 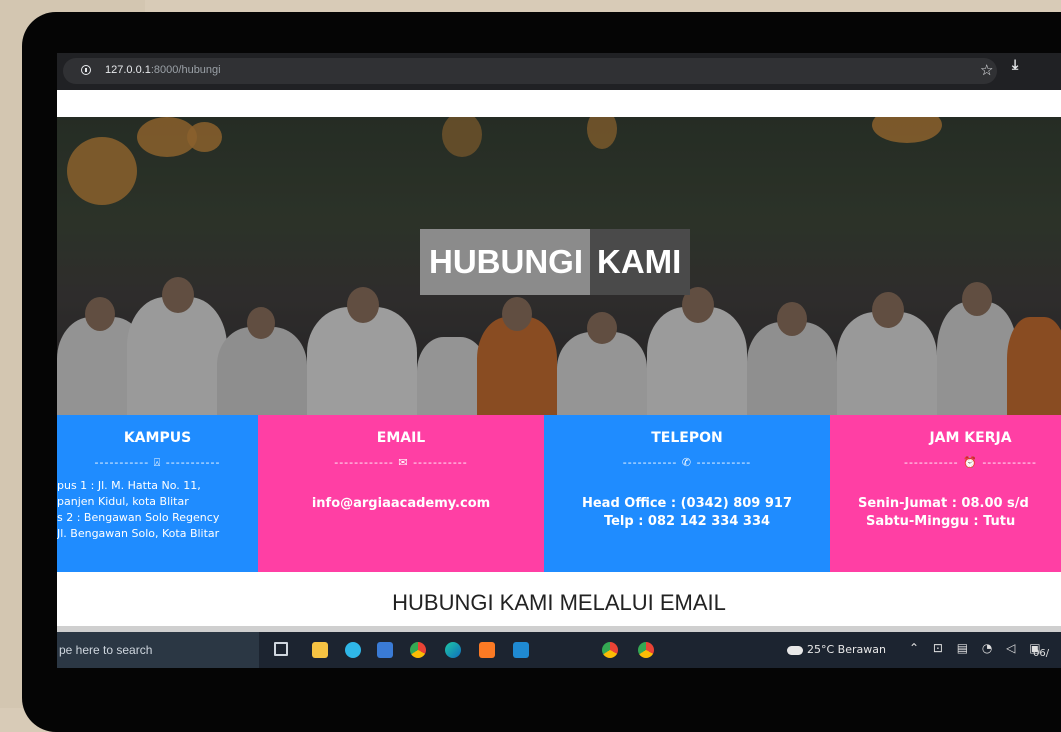 I want to click on chrome-icon, so click(x=418, y=650).